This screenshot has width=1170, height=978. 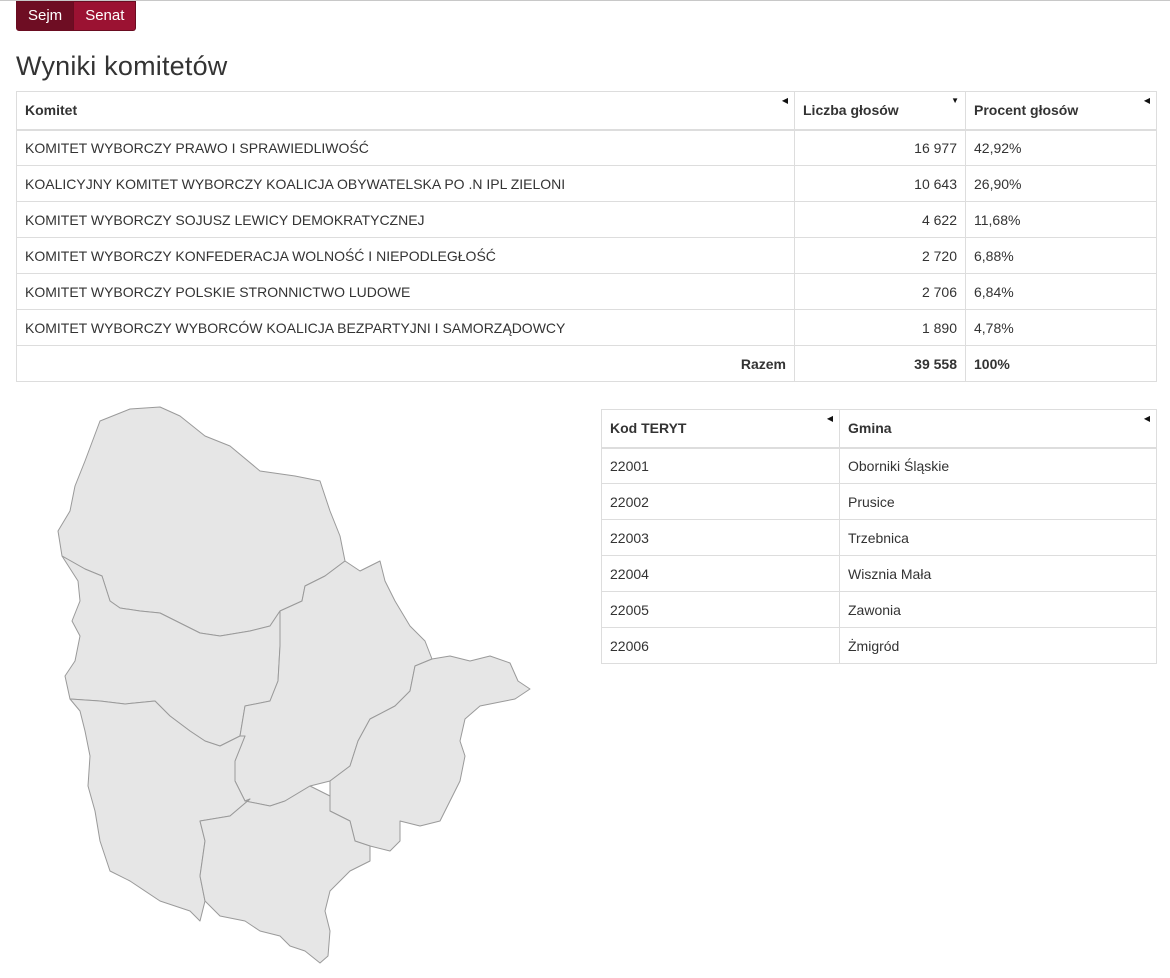 What do you see at coordinates (1061, 147) in the screenshot?
I see `vote-percent: 42,92%` at bounding box center [1061, 147].